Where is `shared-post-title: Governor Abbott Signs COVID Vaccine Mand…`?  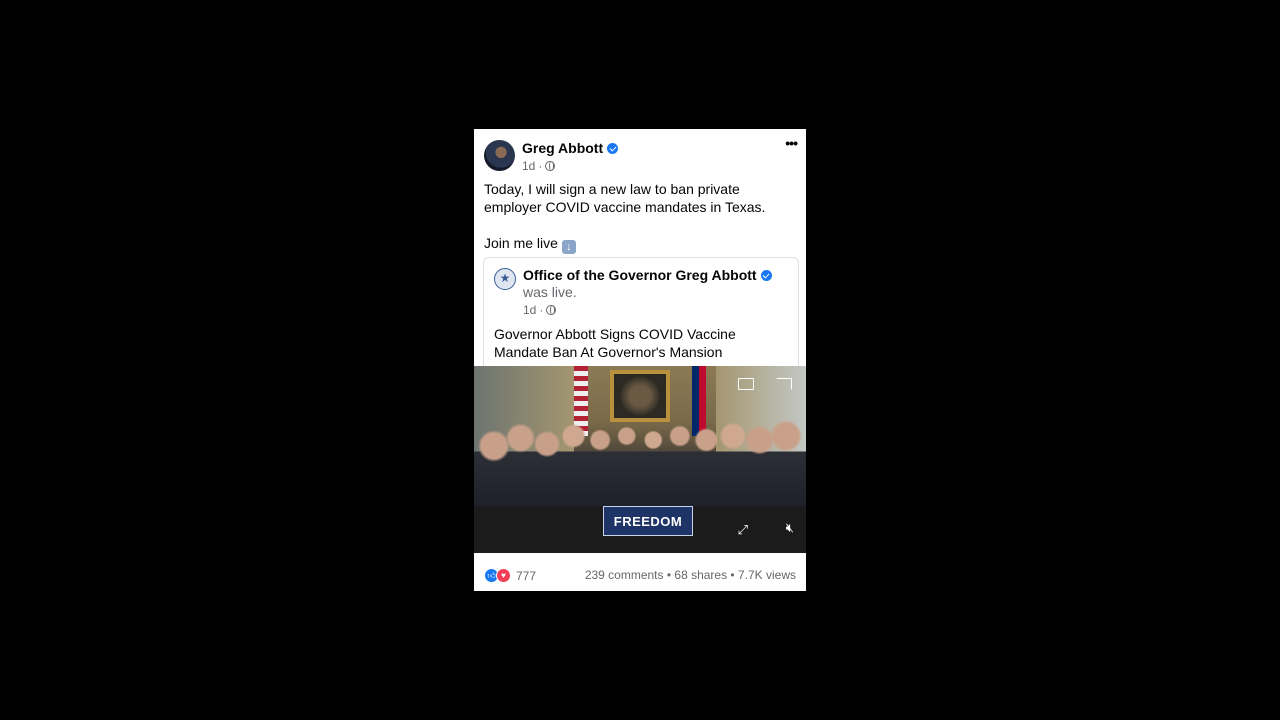 shared-post-title: Governor Abbott Signs COVID Vaccine Mand… is located at coordinates (615, 343).